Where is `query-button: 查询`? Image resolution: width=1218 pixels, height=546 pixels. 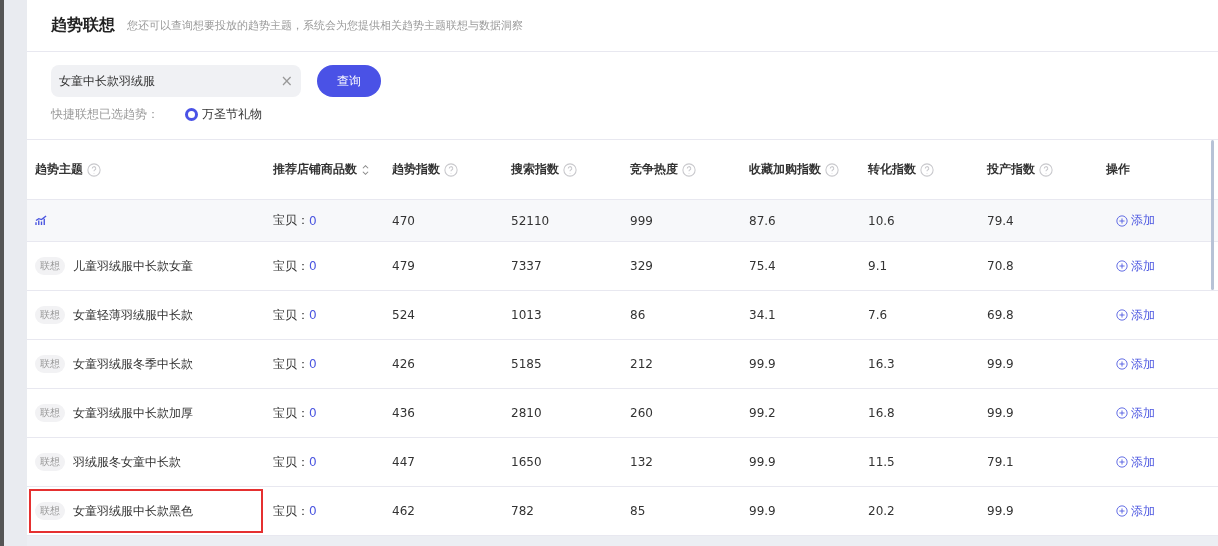
query-button: 查询 is located at coordinates (349, 81).